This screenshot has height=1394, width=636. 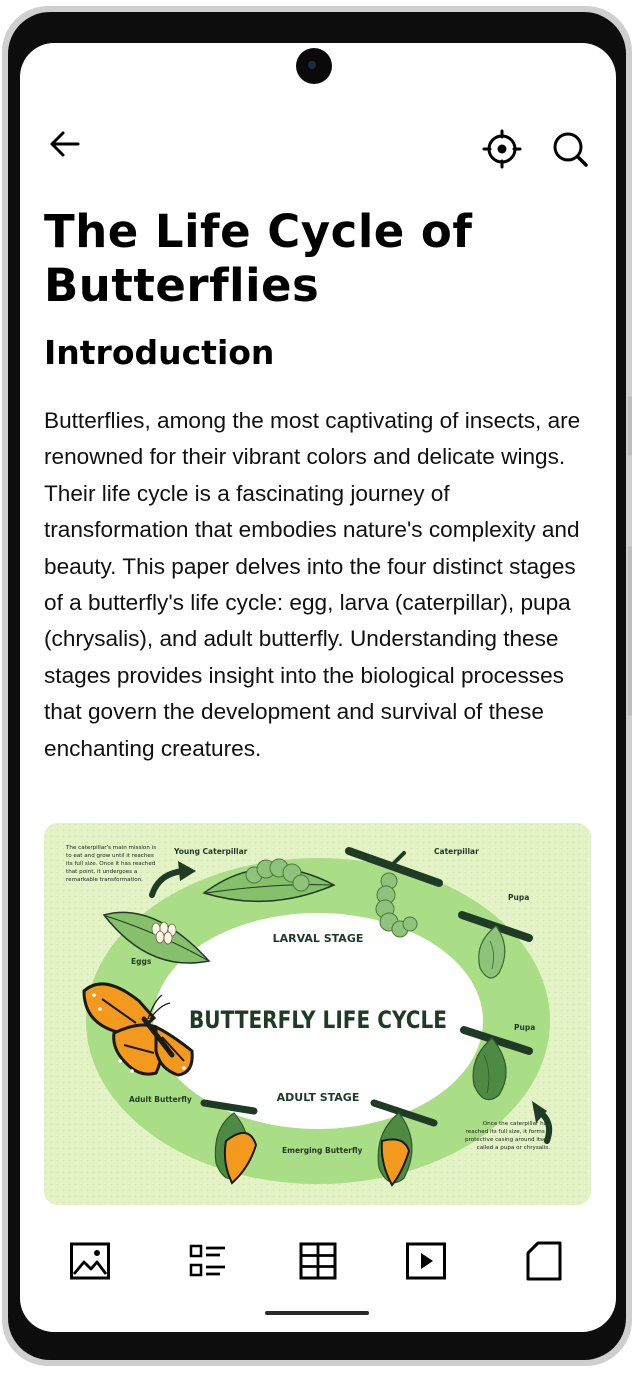 I want to click on front-camera, so click(x=314, y=66).